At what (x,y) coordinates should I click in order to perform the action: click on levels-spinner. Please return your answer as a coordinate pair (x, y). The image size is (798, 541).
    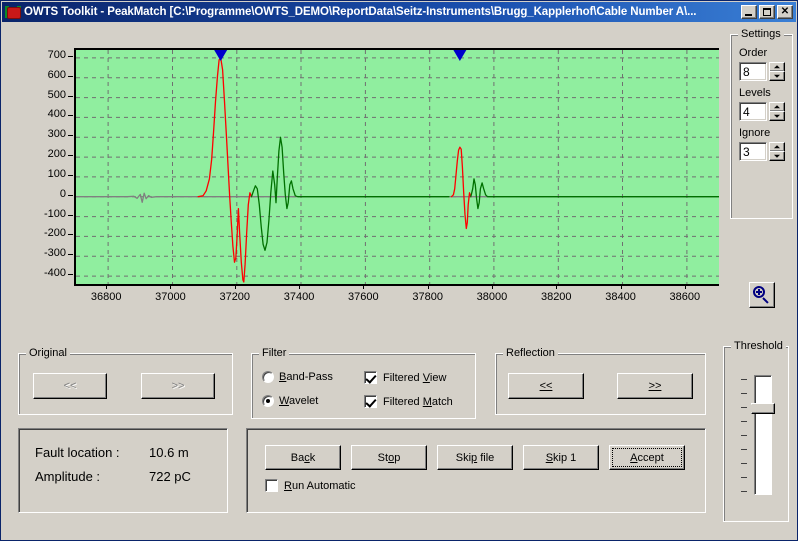
    Looking at the image, I should click on (777, 111).